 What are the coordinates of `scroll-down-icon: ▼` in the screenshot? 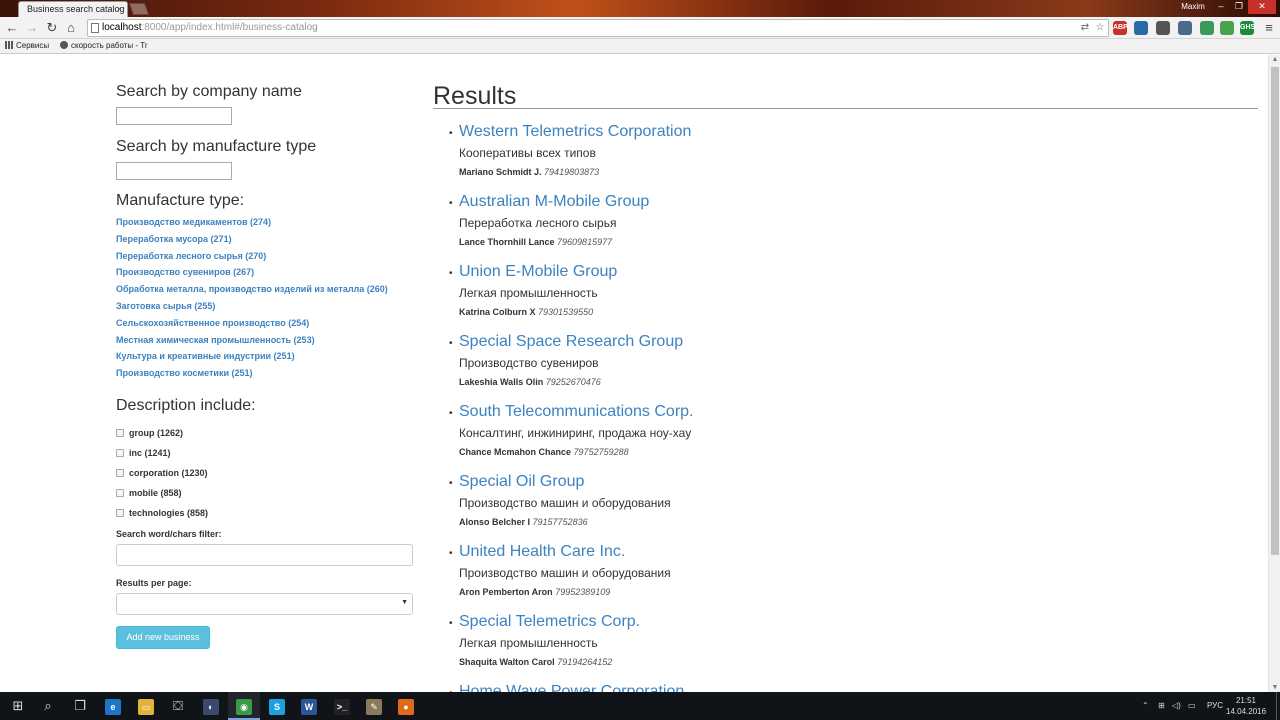 It's located at (1275, 687).